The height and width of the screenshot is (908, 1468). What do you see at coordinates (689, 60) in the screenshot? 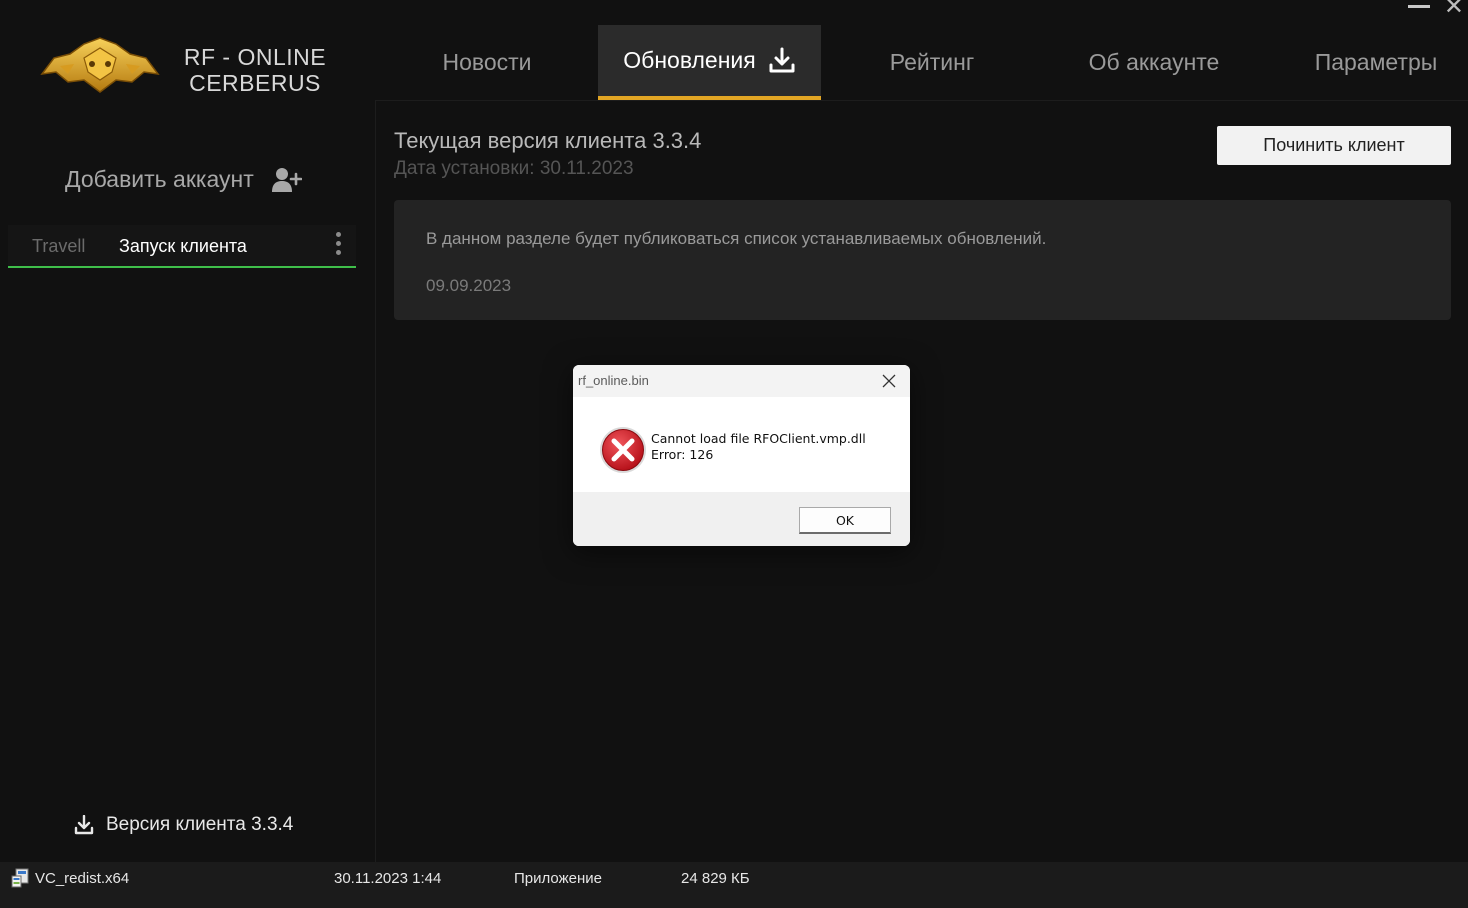
I see `tab-updates-label: Обновления` at bounding box center [689, 60].